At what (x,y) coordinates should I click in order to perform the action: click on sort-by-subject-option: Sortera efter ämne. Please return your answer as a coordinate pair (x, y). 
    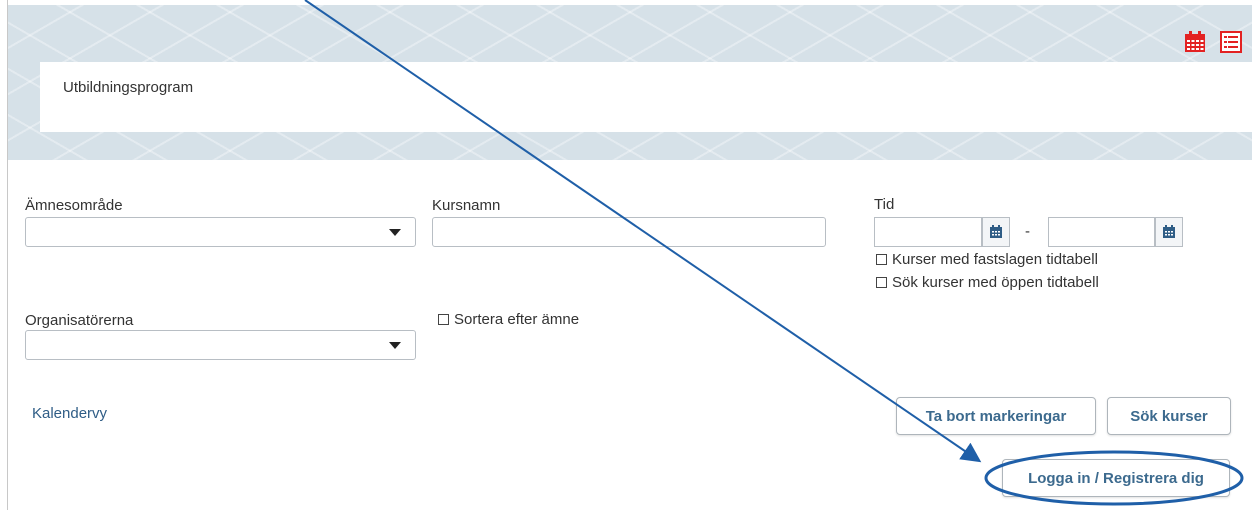
    Looking at the image, I should click on (508, 319).